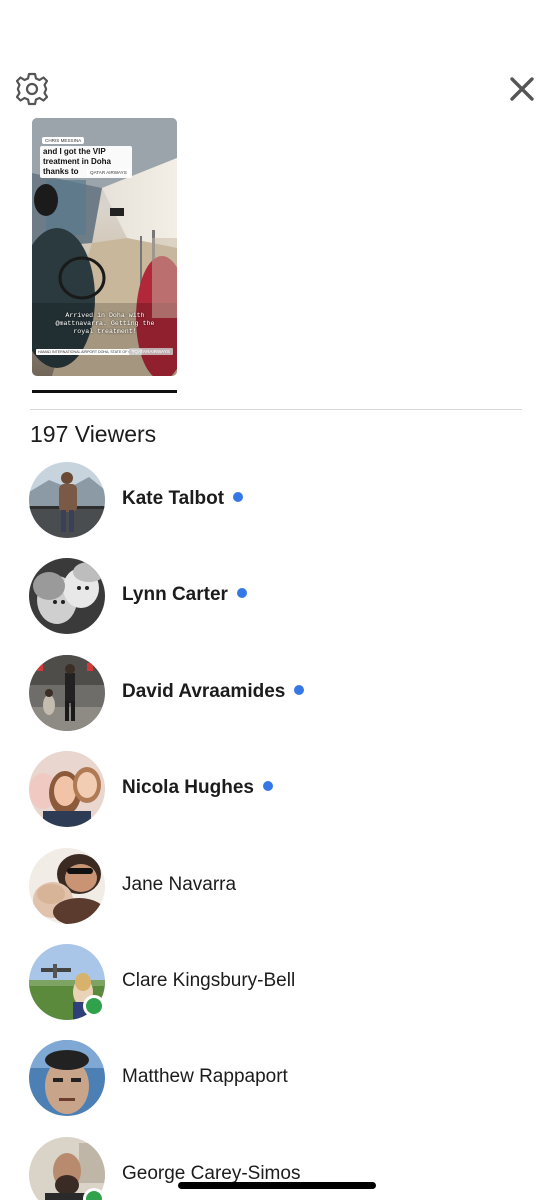  I want to click on viewer-name: Kate Talbot, so click(183, 499).